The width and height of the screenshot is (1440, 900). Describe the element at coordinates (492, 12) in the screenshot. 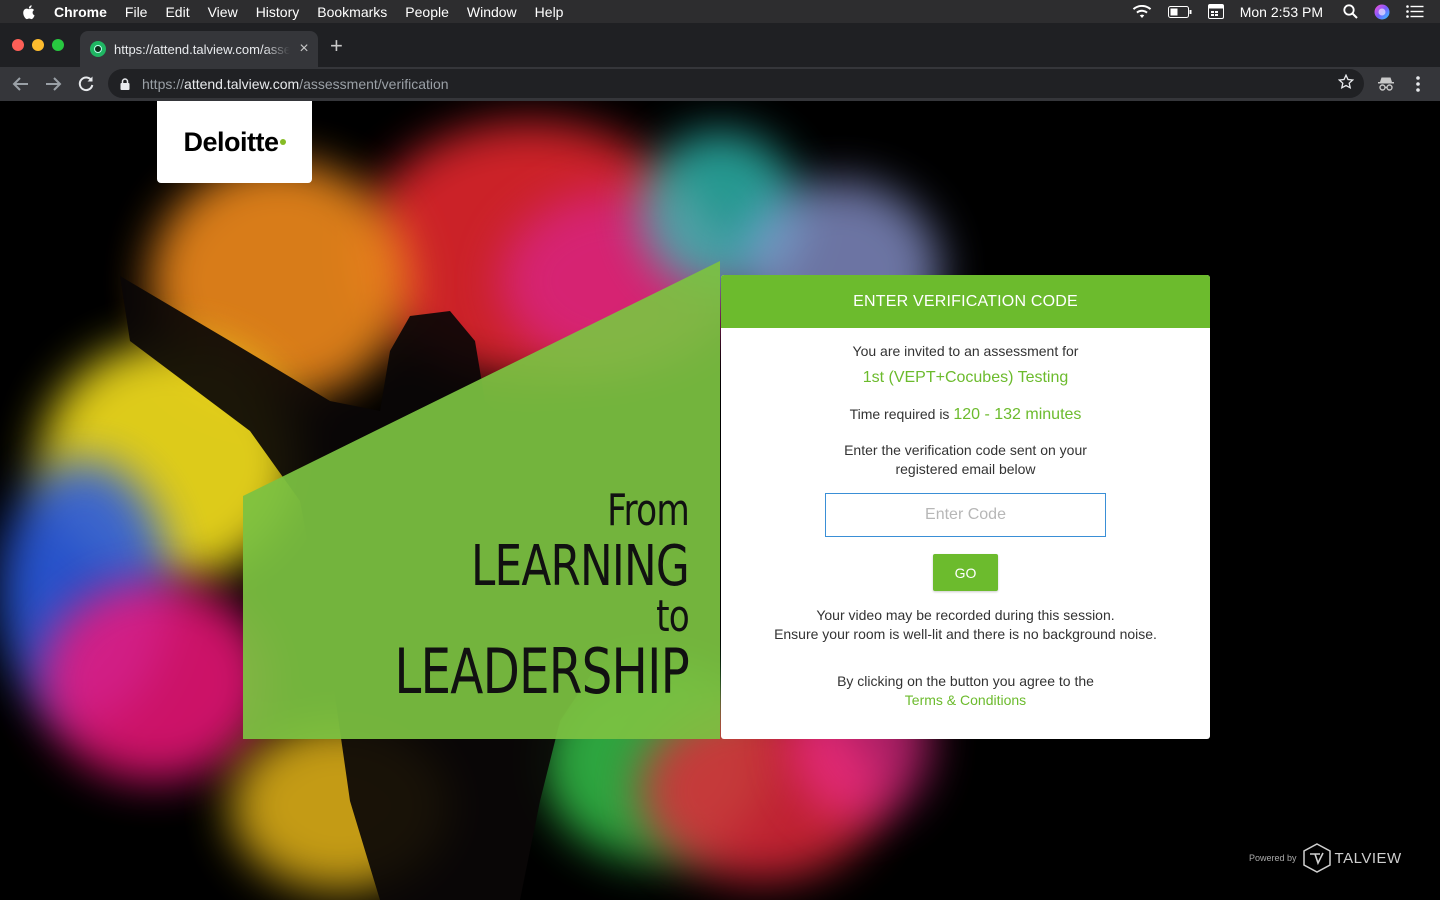

I see `menu-window: Window` at that location.